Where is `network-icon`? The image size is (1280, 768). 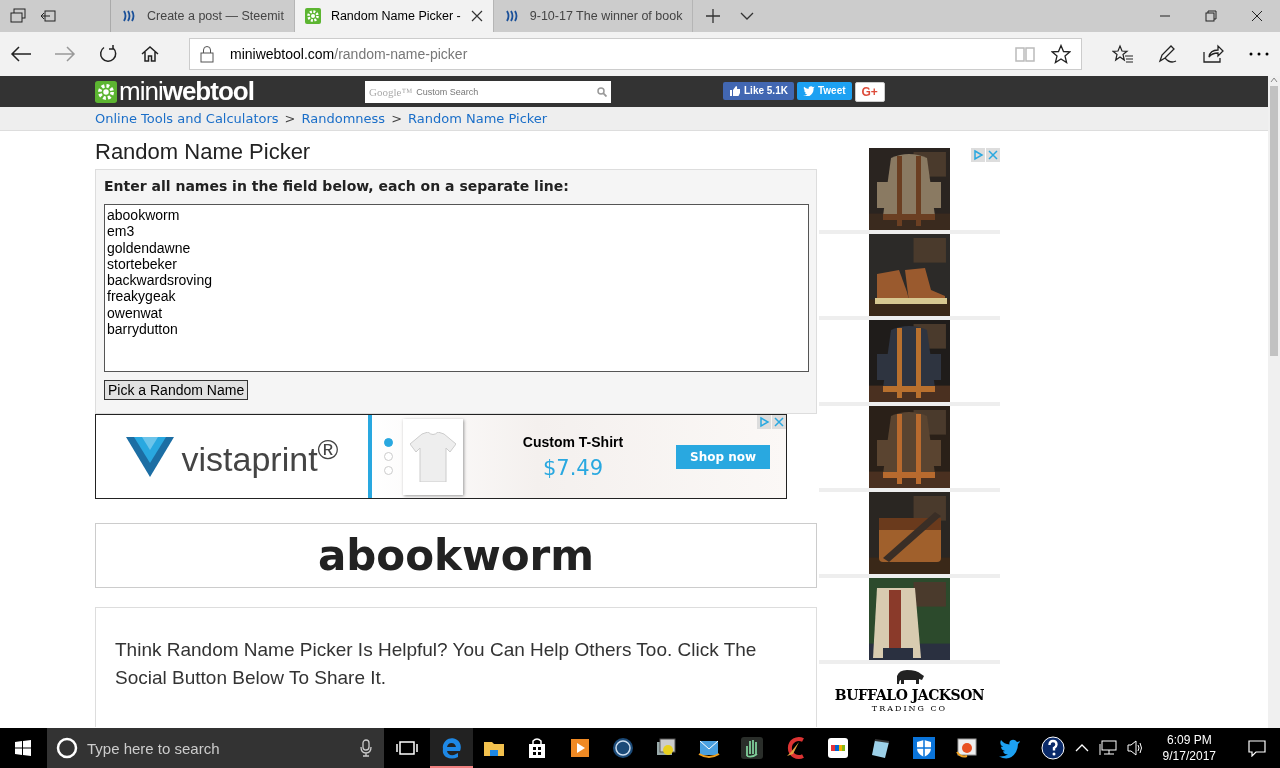
network-icon is located at coordinates (1107, 748).